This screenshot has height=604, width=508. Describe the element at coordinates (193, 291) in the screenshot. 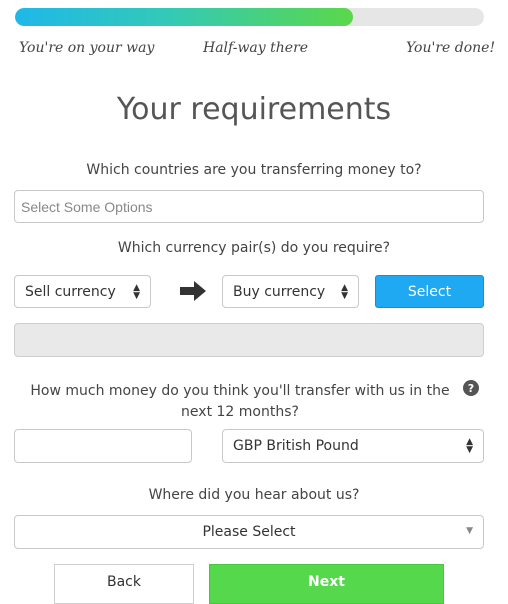

I see `arrow-right-icon` at that location.